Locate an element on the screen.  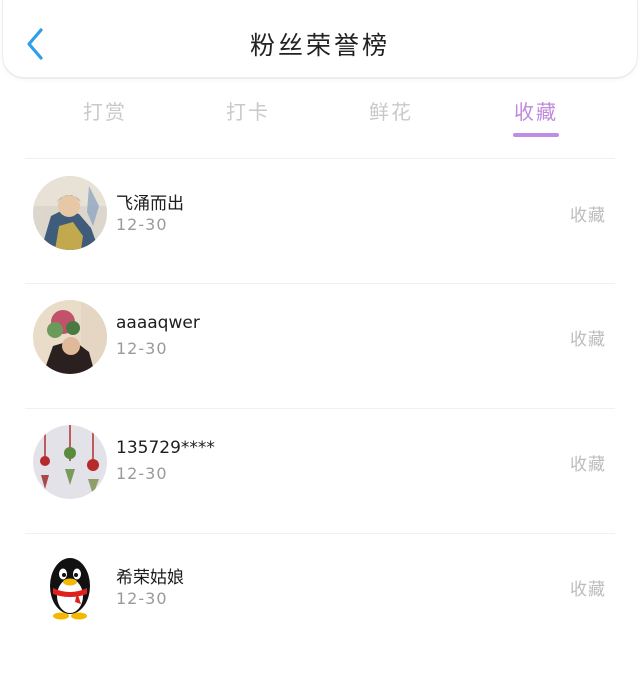
fan-name: 飞涌而出 is located at coordinates (150, 204).